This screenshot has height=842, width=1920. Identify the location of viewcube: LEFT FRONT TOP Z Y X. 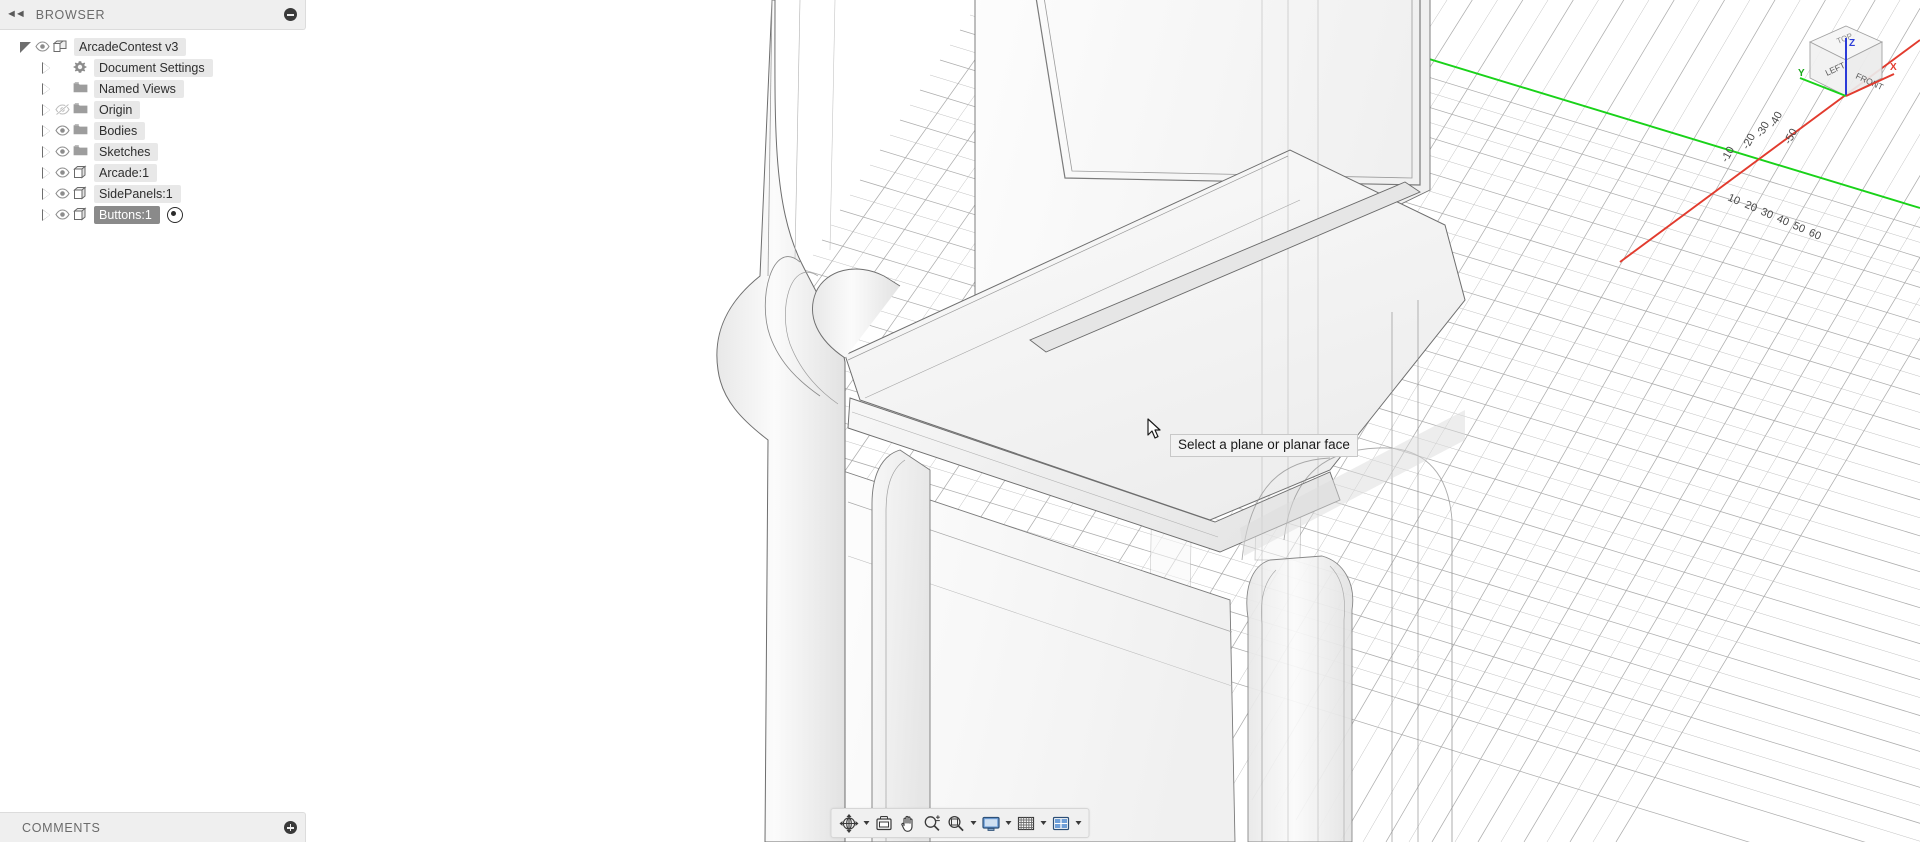
(1846, 63).